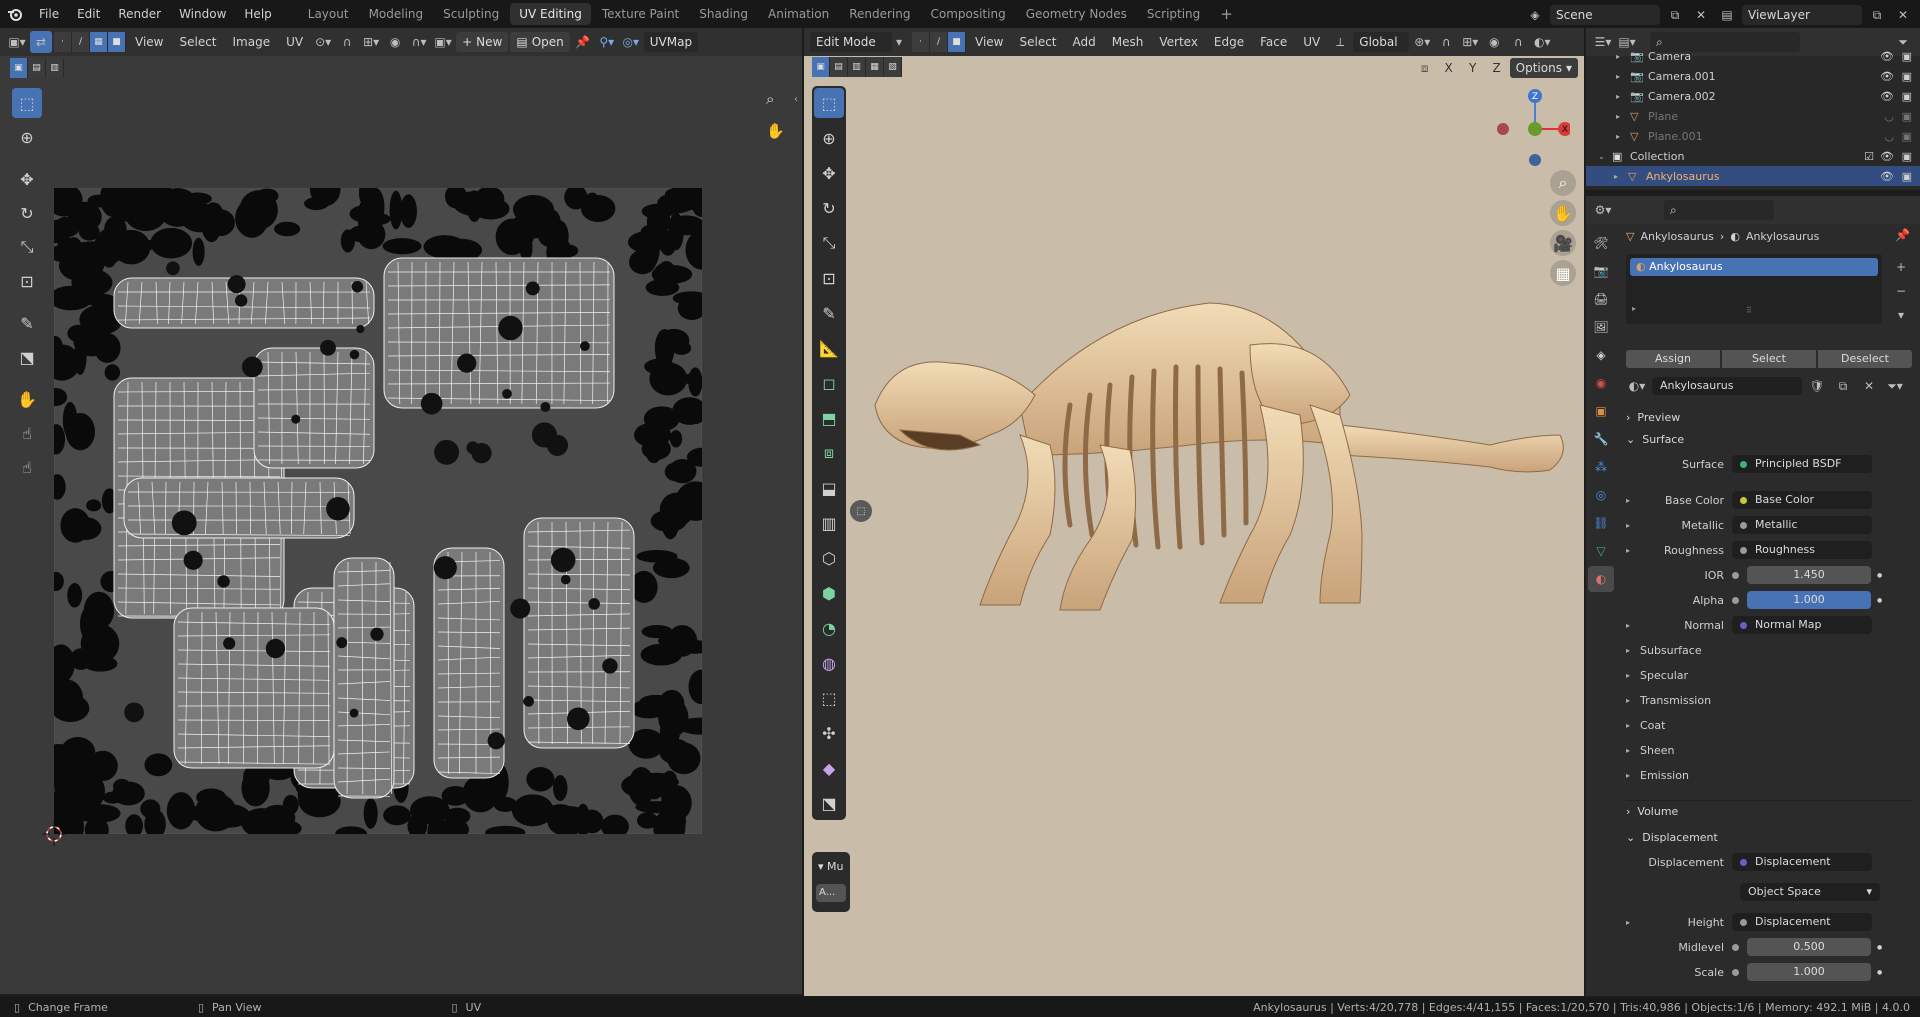 This screenshot has width=1920, height=1017. I want to click on keyframe-icon: ●, so click(1879, 600).